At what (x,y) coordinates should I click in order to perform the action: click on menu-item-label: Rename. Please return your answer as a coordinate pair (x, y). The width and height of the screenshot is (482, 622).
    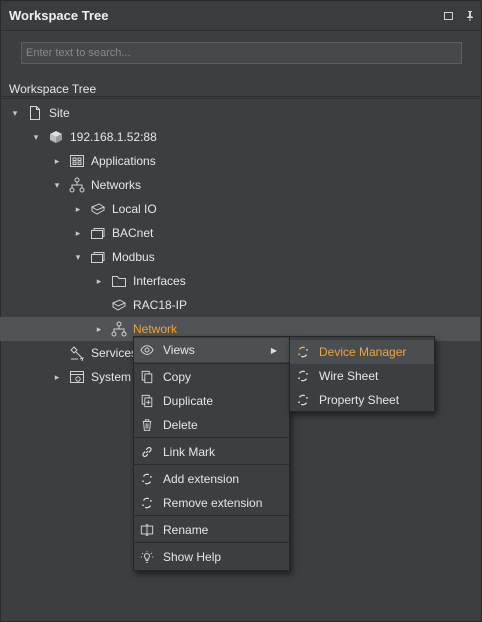
    Looking at the image, I should click on (186, 530).